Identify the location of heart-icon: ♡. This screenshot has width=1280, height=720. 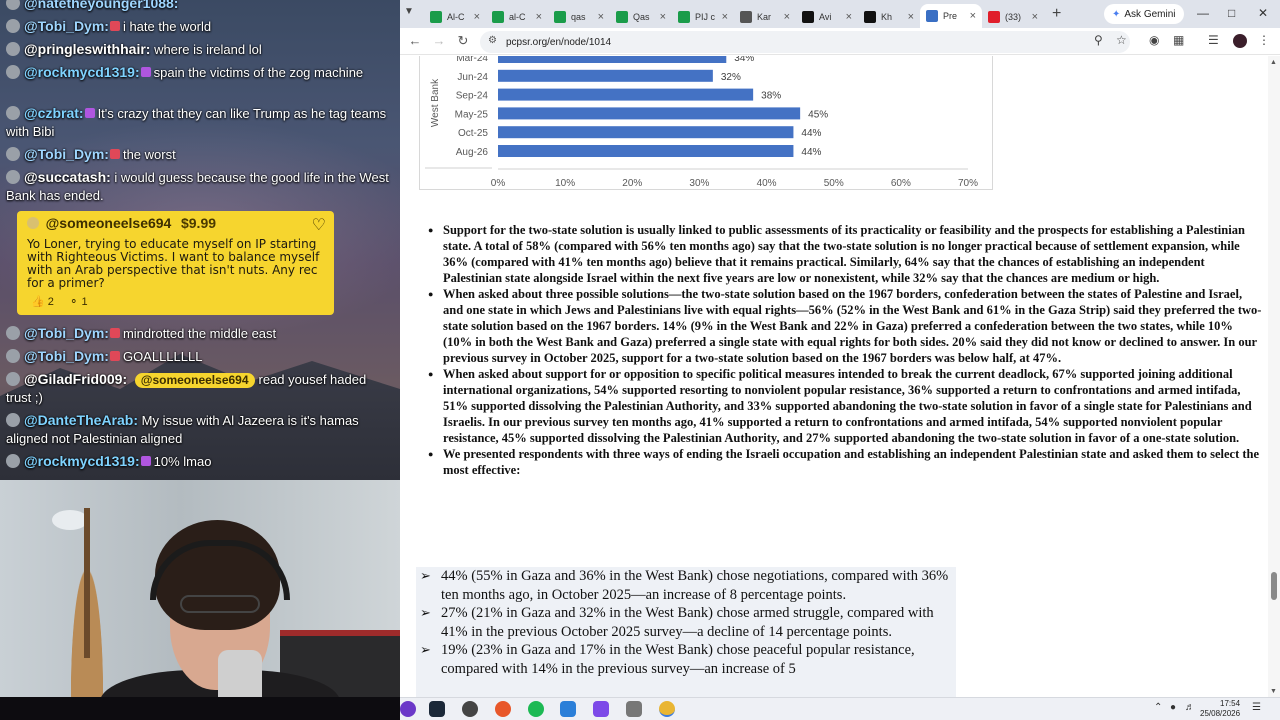
(319, 226).